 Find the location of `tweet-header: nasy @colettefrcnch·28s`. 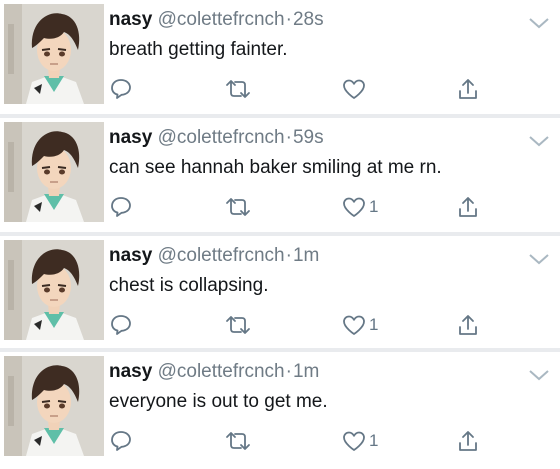

tweet-header: nasy @colettefrcnch·28s is located at coordinates (216, 20).